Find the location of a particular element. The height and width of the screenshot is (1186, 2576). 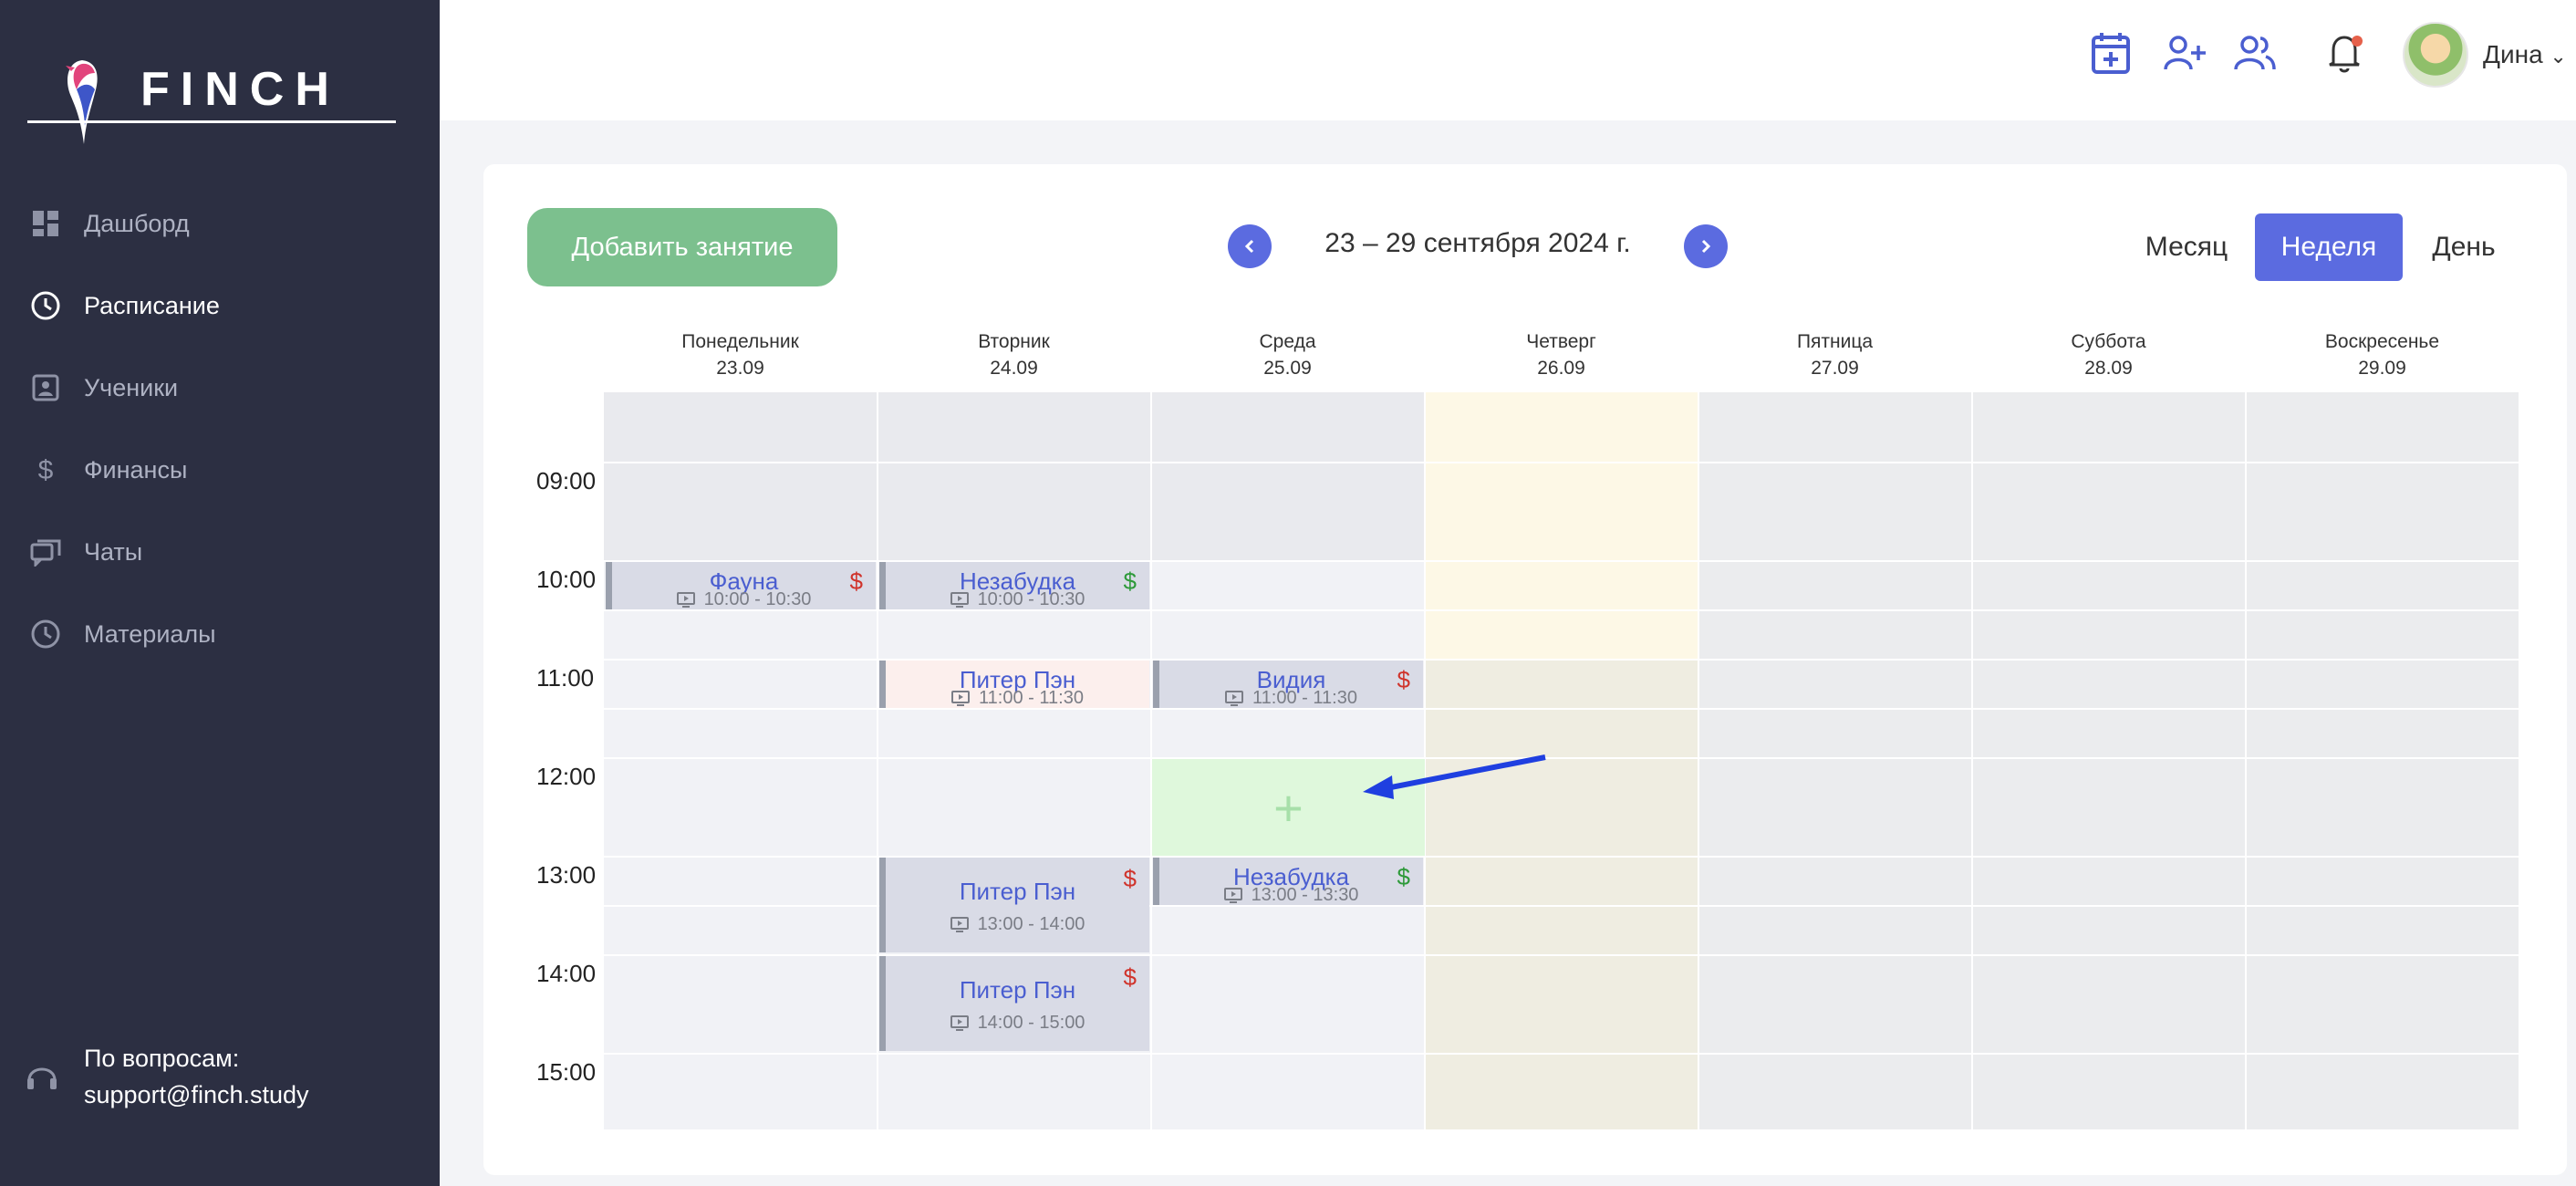

time-label: 09:00 is located at coordinates (566, 480).